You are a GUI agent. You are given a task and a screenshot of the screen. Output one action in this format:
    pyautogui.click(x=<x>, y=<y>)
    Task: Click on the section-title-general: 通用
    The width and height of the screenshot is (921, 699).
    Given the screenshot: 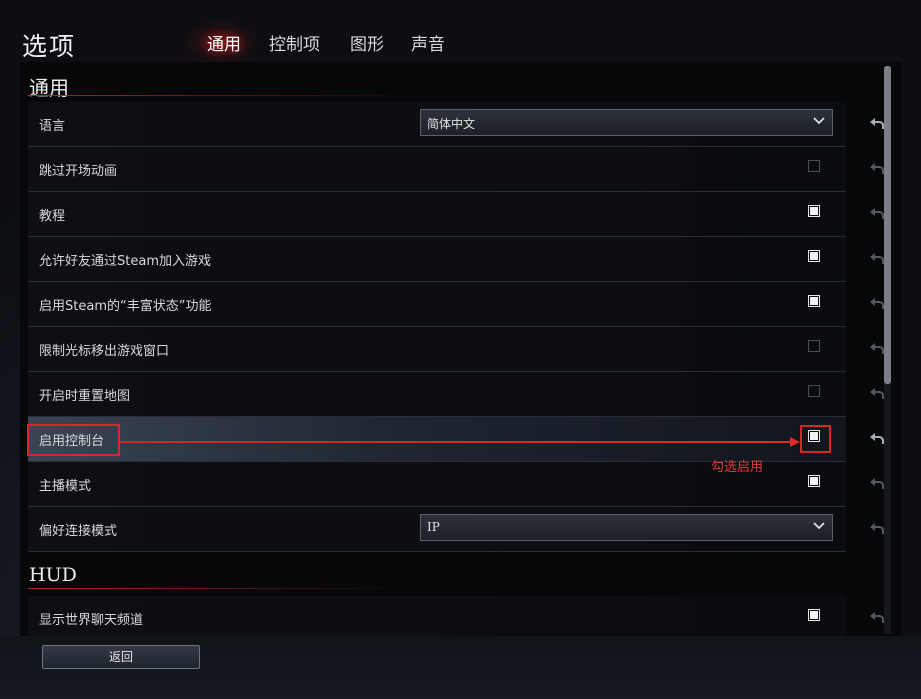 What is the action you would take?
    pyautogui.click(x=49, y=88)
    